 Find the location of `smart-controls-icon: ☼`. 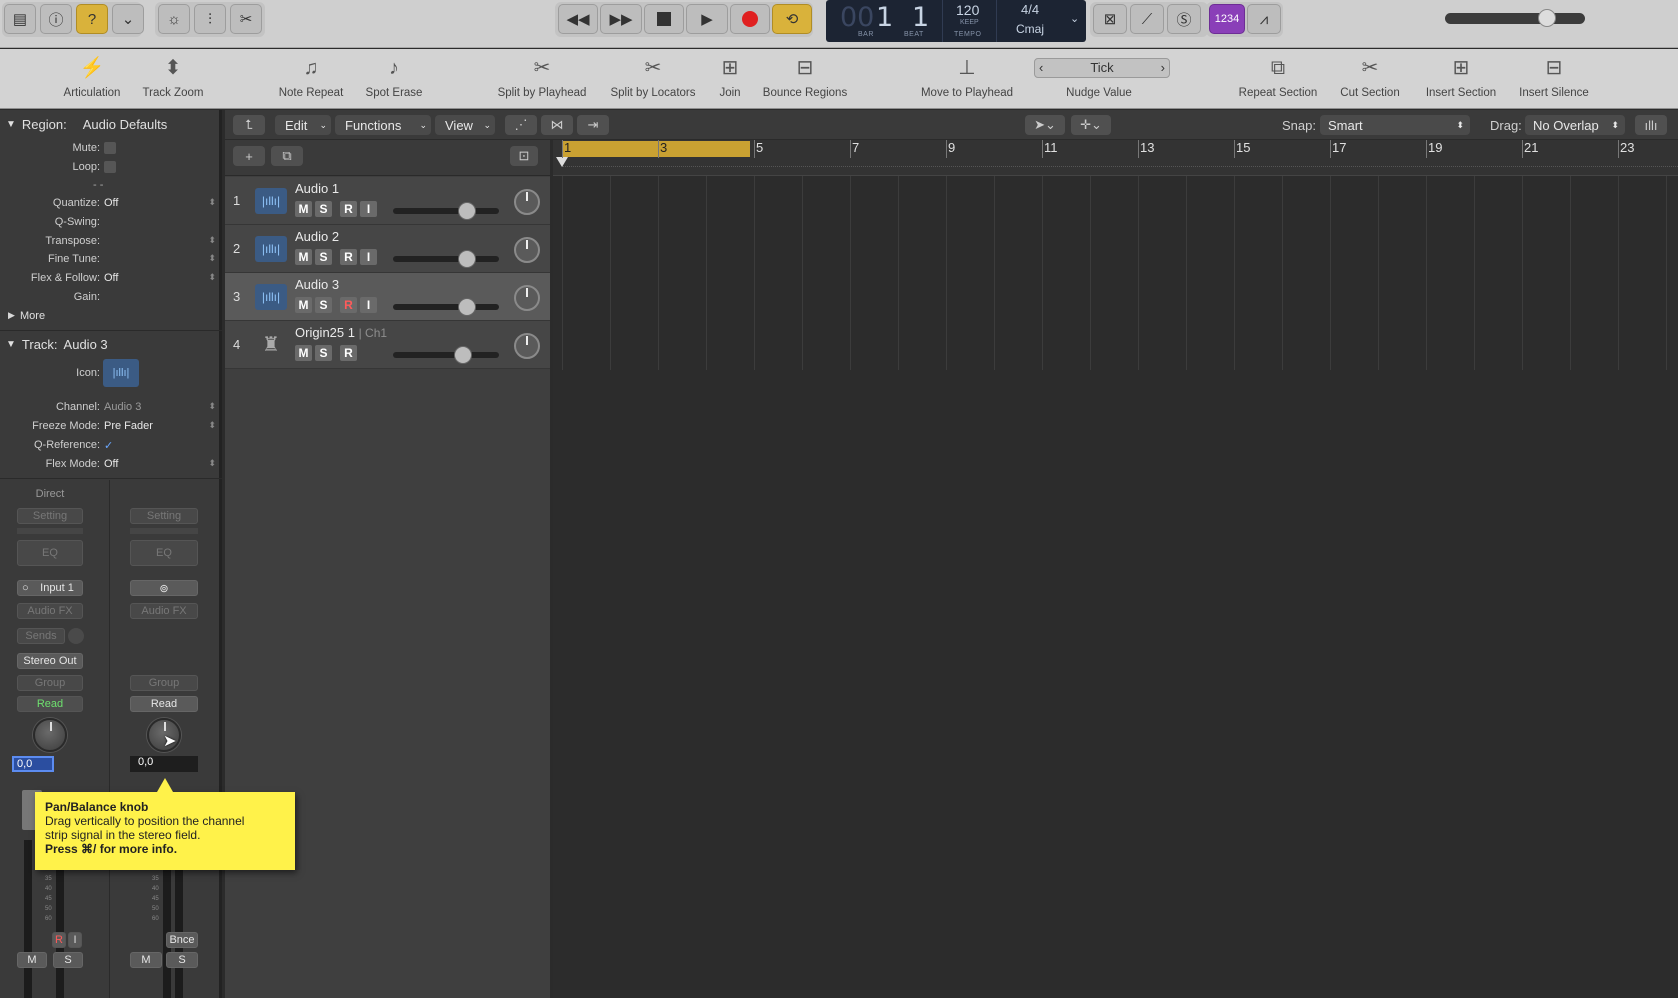

smart-controls-icon: ☼ is located at coordinates (174, 19).